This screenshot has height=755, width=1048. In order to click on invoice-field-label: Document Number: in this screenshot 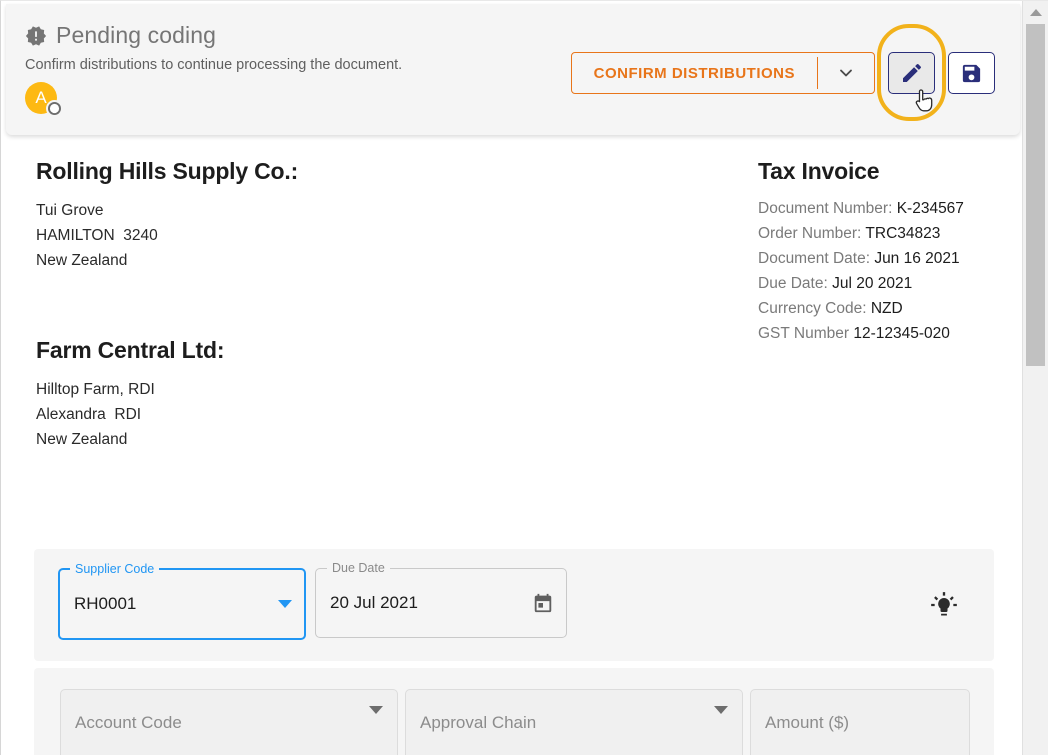, I will do `click(825, 208)`.